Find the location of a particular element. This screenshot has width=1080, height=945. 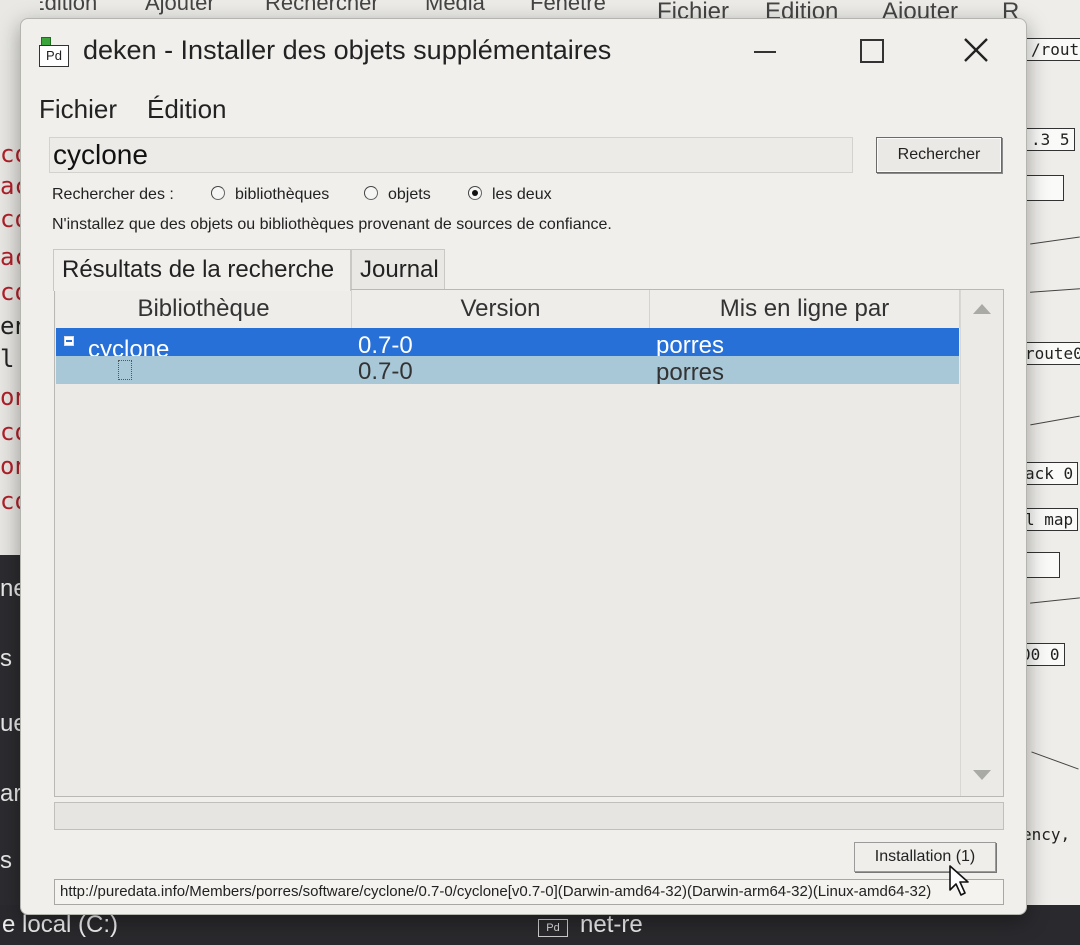

column-header-version: Version is located at coordinates (501, 309).